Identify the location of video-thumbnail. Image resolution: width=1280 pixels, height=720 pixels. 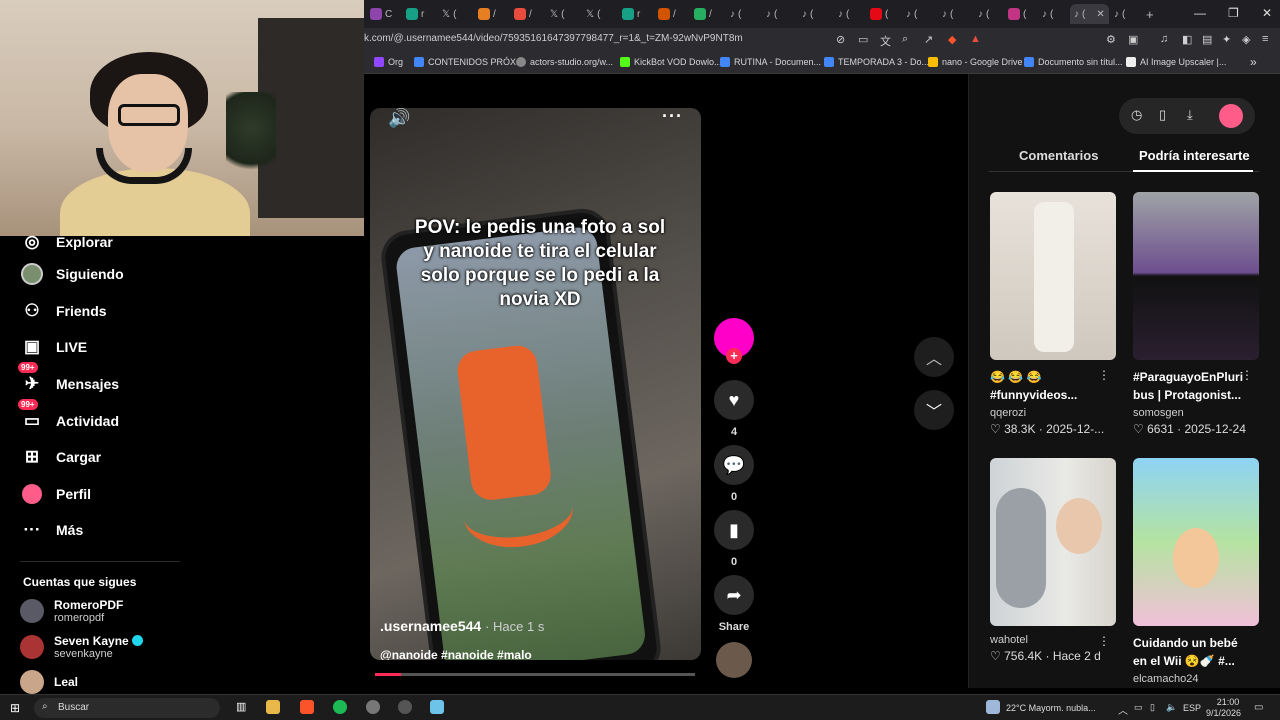
(1053, 542).